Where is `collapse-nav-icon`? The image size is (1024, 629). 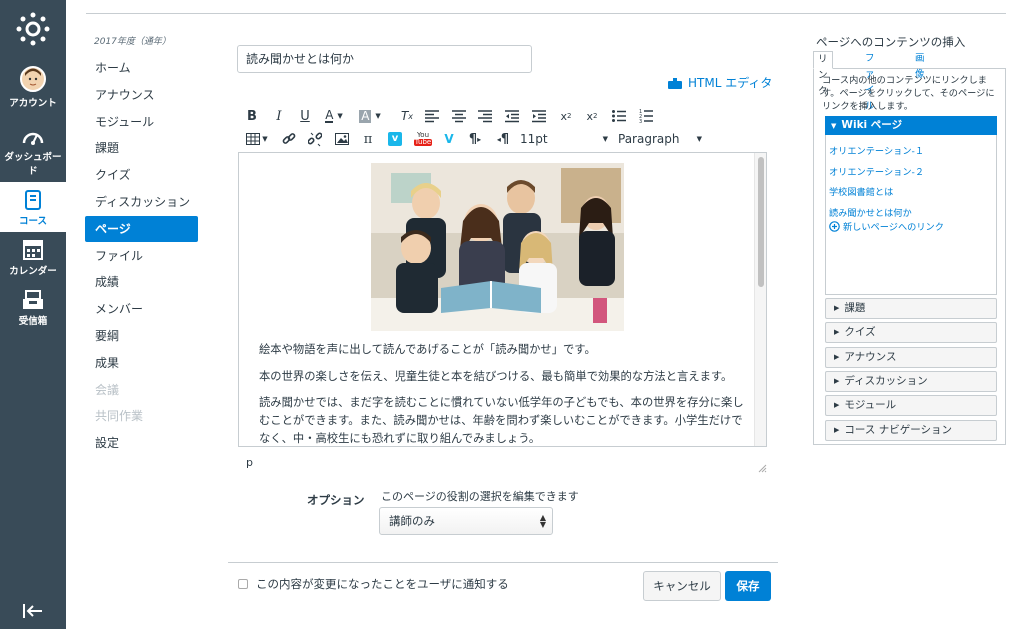 collapse-nav-icon is located at coordinates (33, 611).